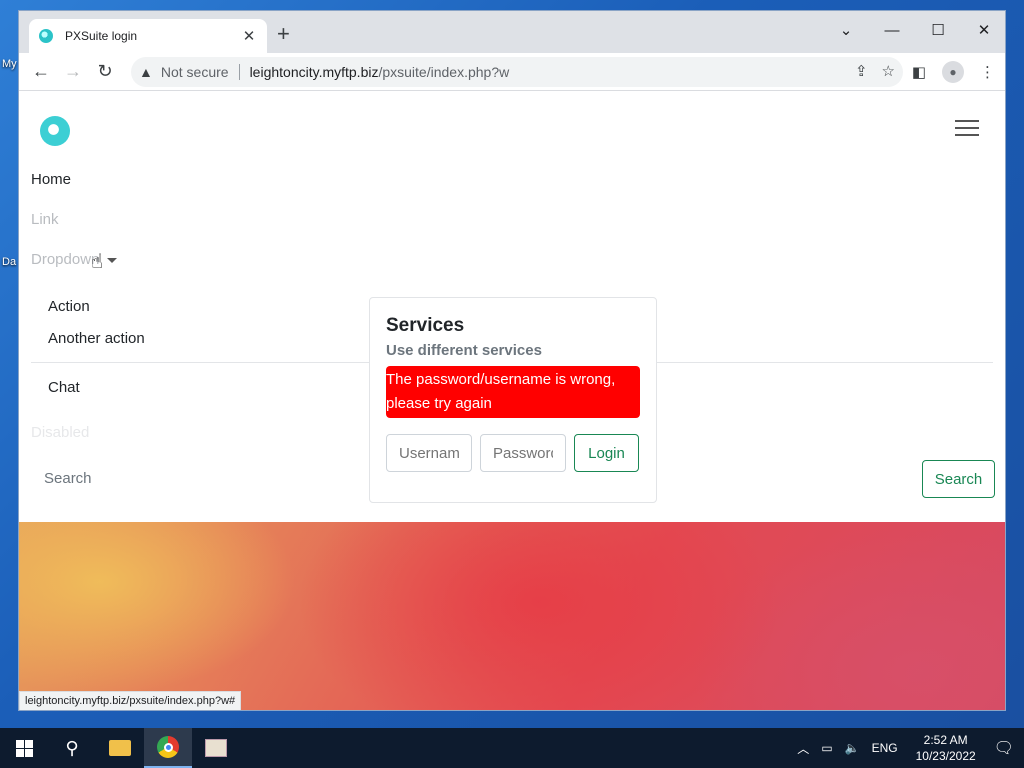  I want to click on nav-dropdown: Dropdown, so click(74, 259).